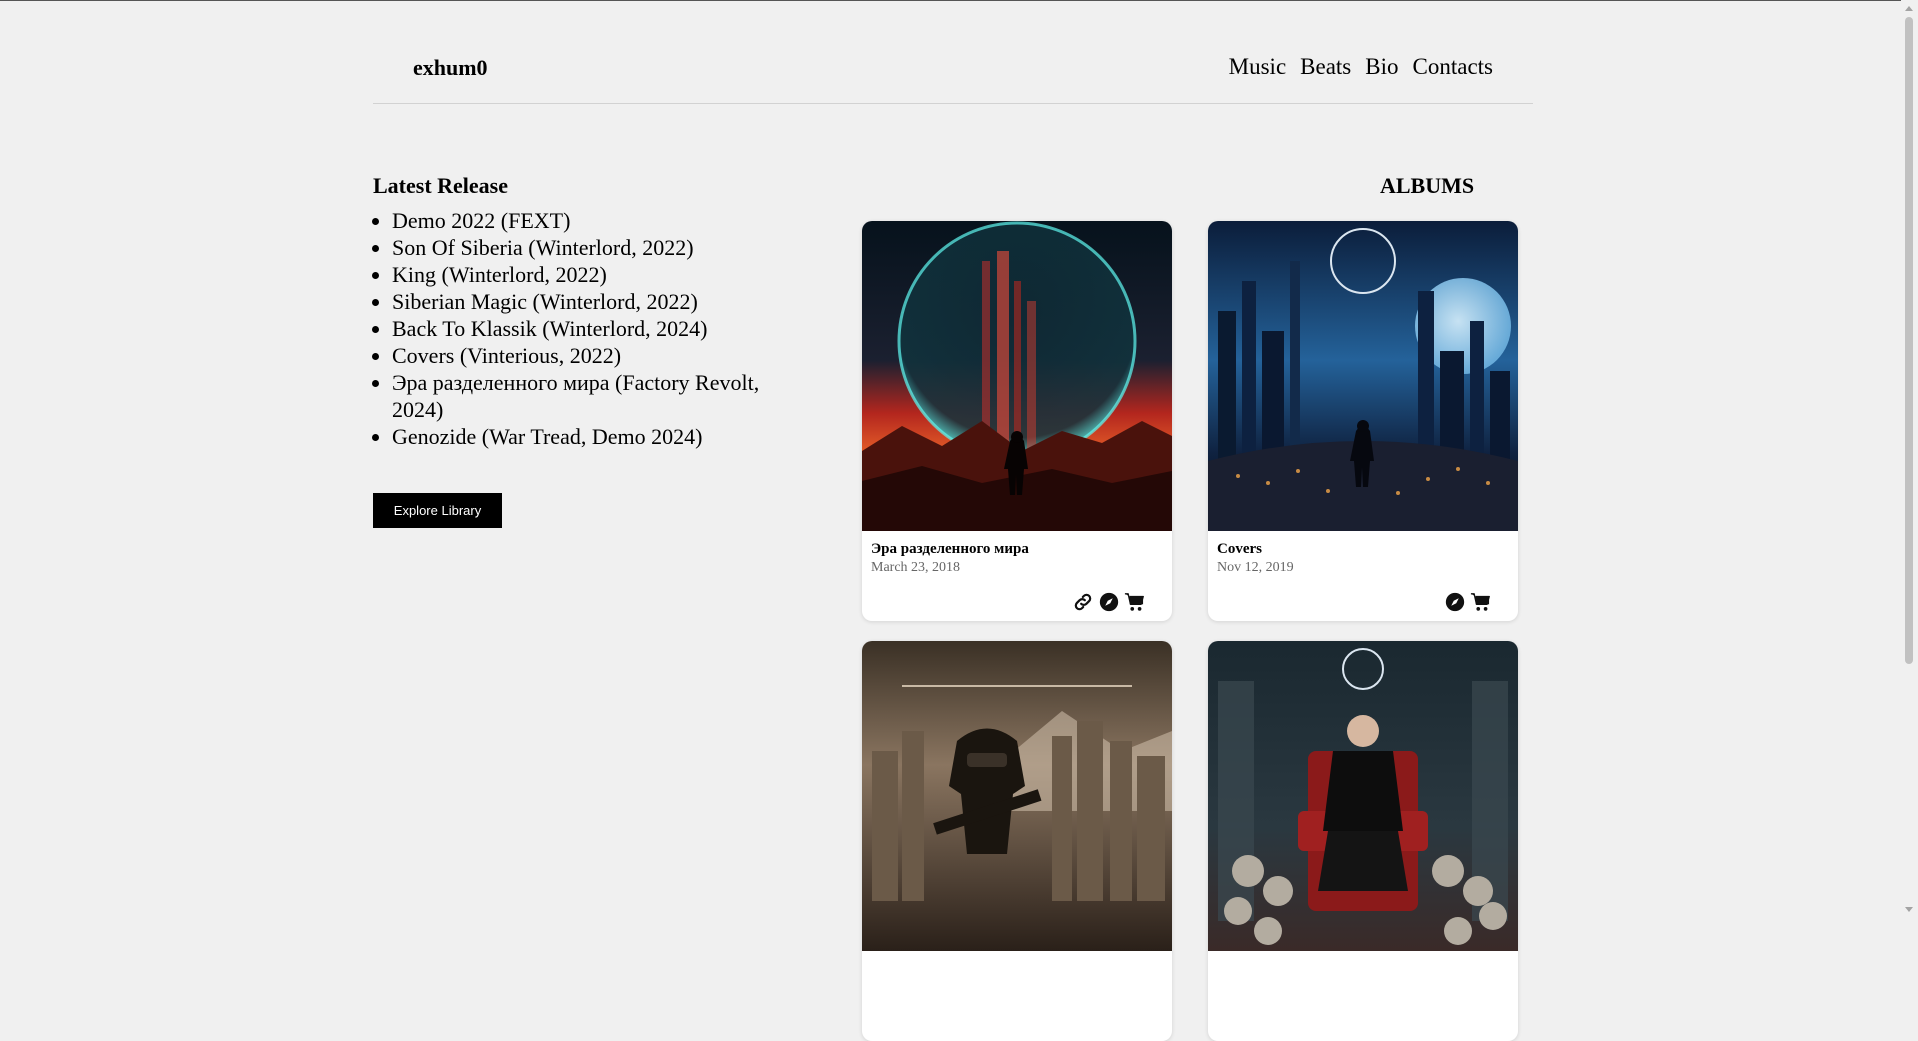  What do you see at coordinates (437, 510) in the screenshot?
I see `explore-library-button: Explore Library` at bounding box center [437, 510].